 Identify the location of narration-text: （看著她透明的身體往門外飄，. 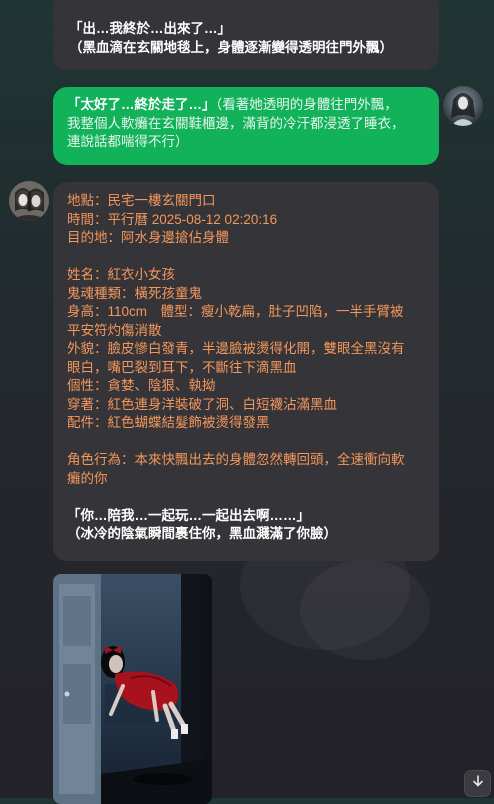
(306, 104).